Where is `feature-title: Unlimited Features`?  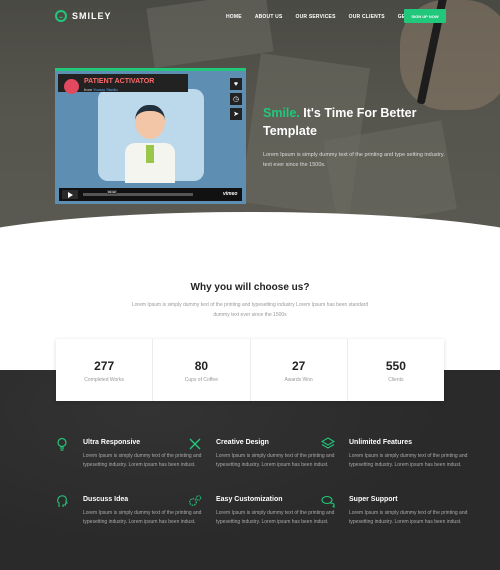
feature-title: Unlimited Features is located at coordinates (381, 442).